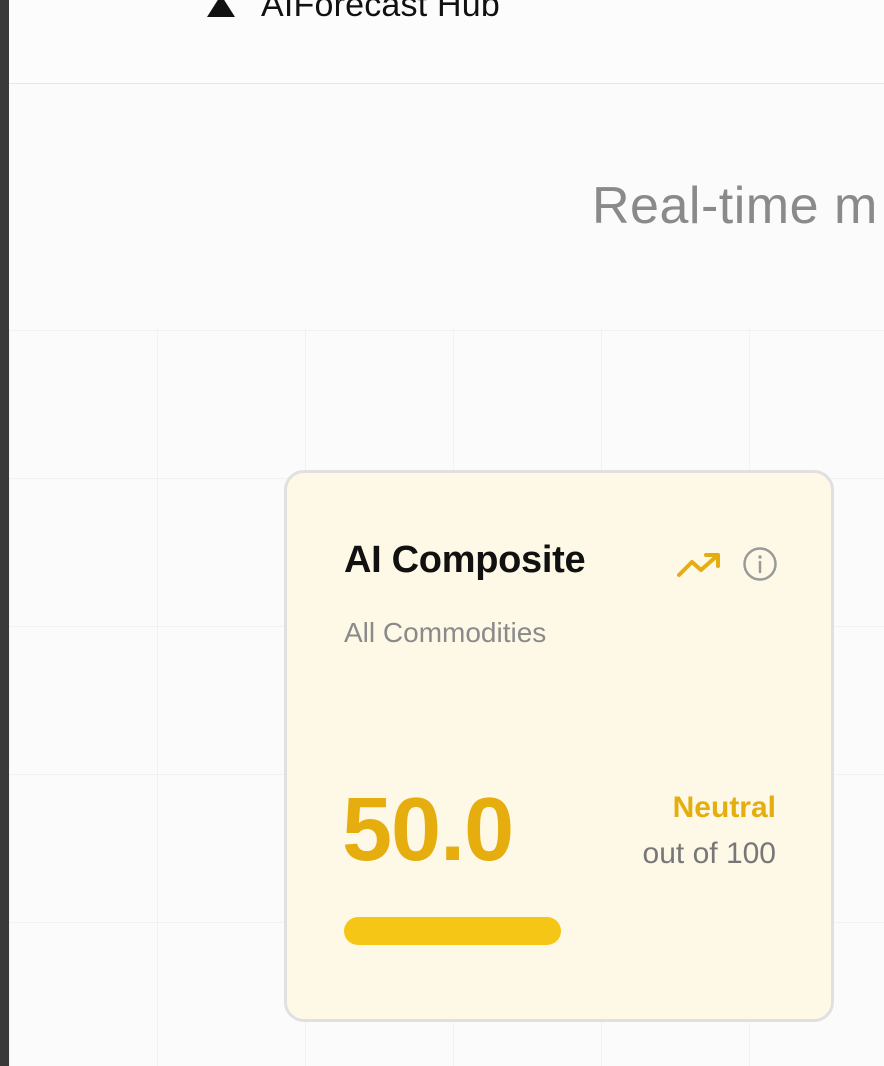  Describe the element at coordinates (381, 12) in the screenshot. I see `app-name: AIForecast Hub` at that location.